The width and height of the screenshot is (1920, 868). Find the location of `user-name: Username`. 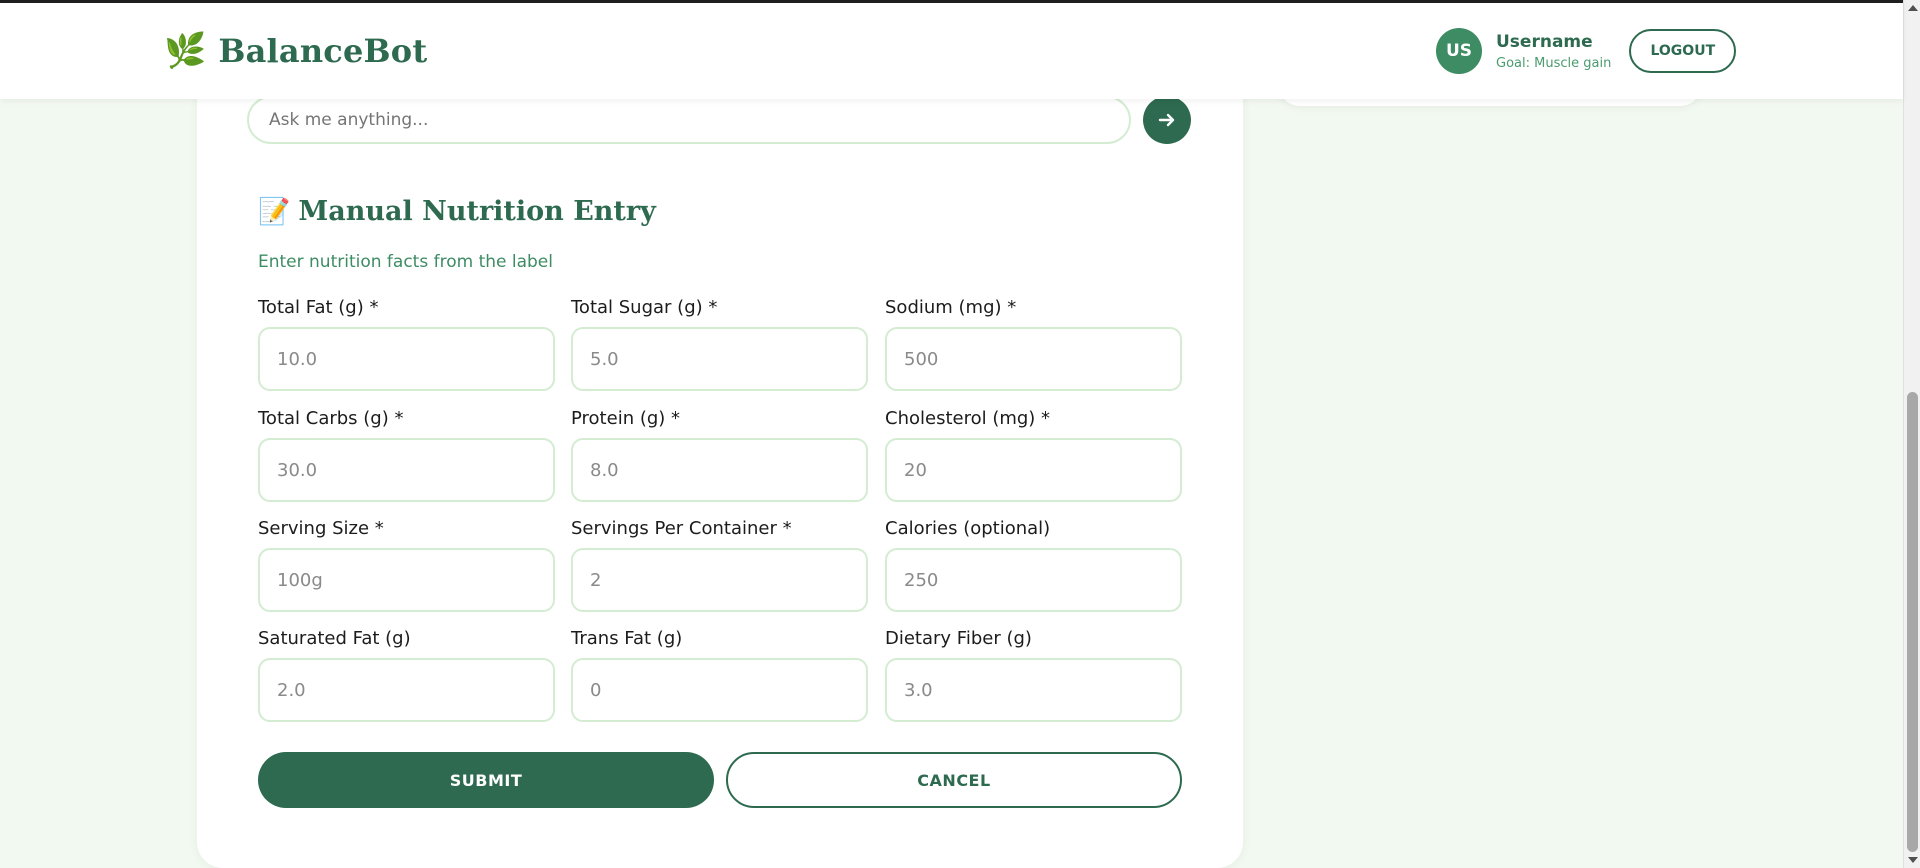

user-name: Username is located at coordinates (1544, 41).